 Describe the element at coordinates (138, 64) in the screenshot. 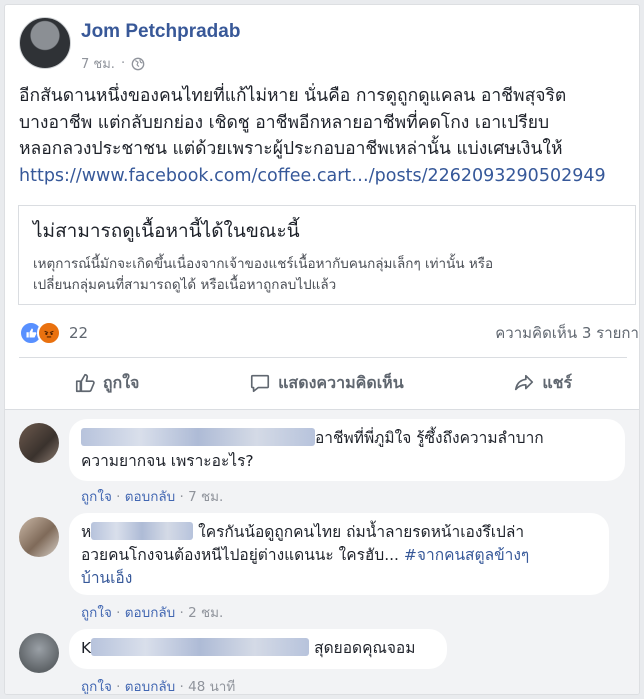

I see `globe-icon` at that location.